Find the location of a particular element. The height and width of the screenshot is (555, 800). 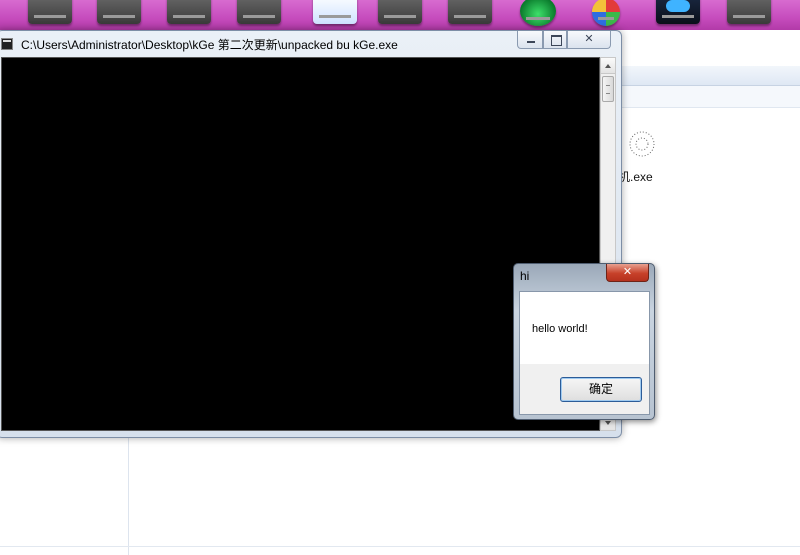

dialog-content: hello world! 确定 is located at coordinates (584, 353).